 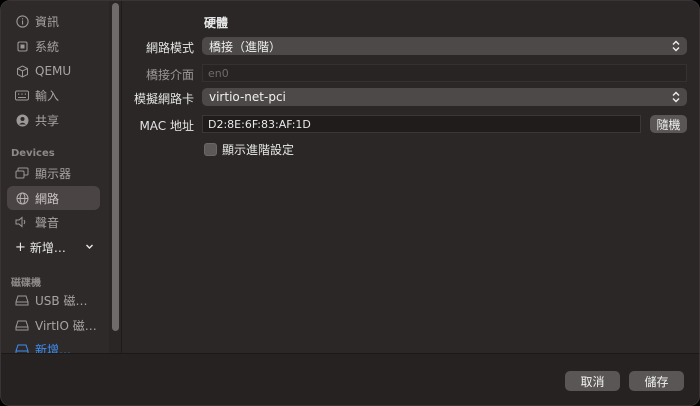 I want to click on plus-icon: +, so click(x=20, y=247).